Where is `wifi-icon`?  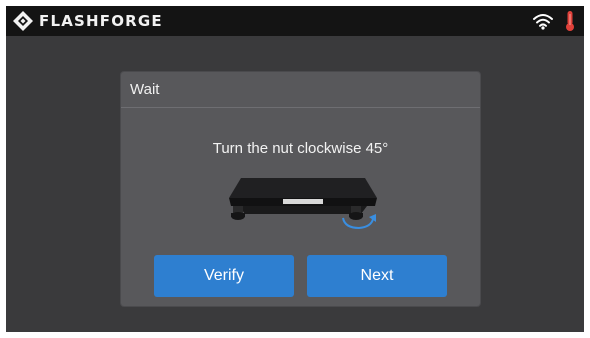 wifi-icon is located at coordinates (543, 21).